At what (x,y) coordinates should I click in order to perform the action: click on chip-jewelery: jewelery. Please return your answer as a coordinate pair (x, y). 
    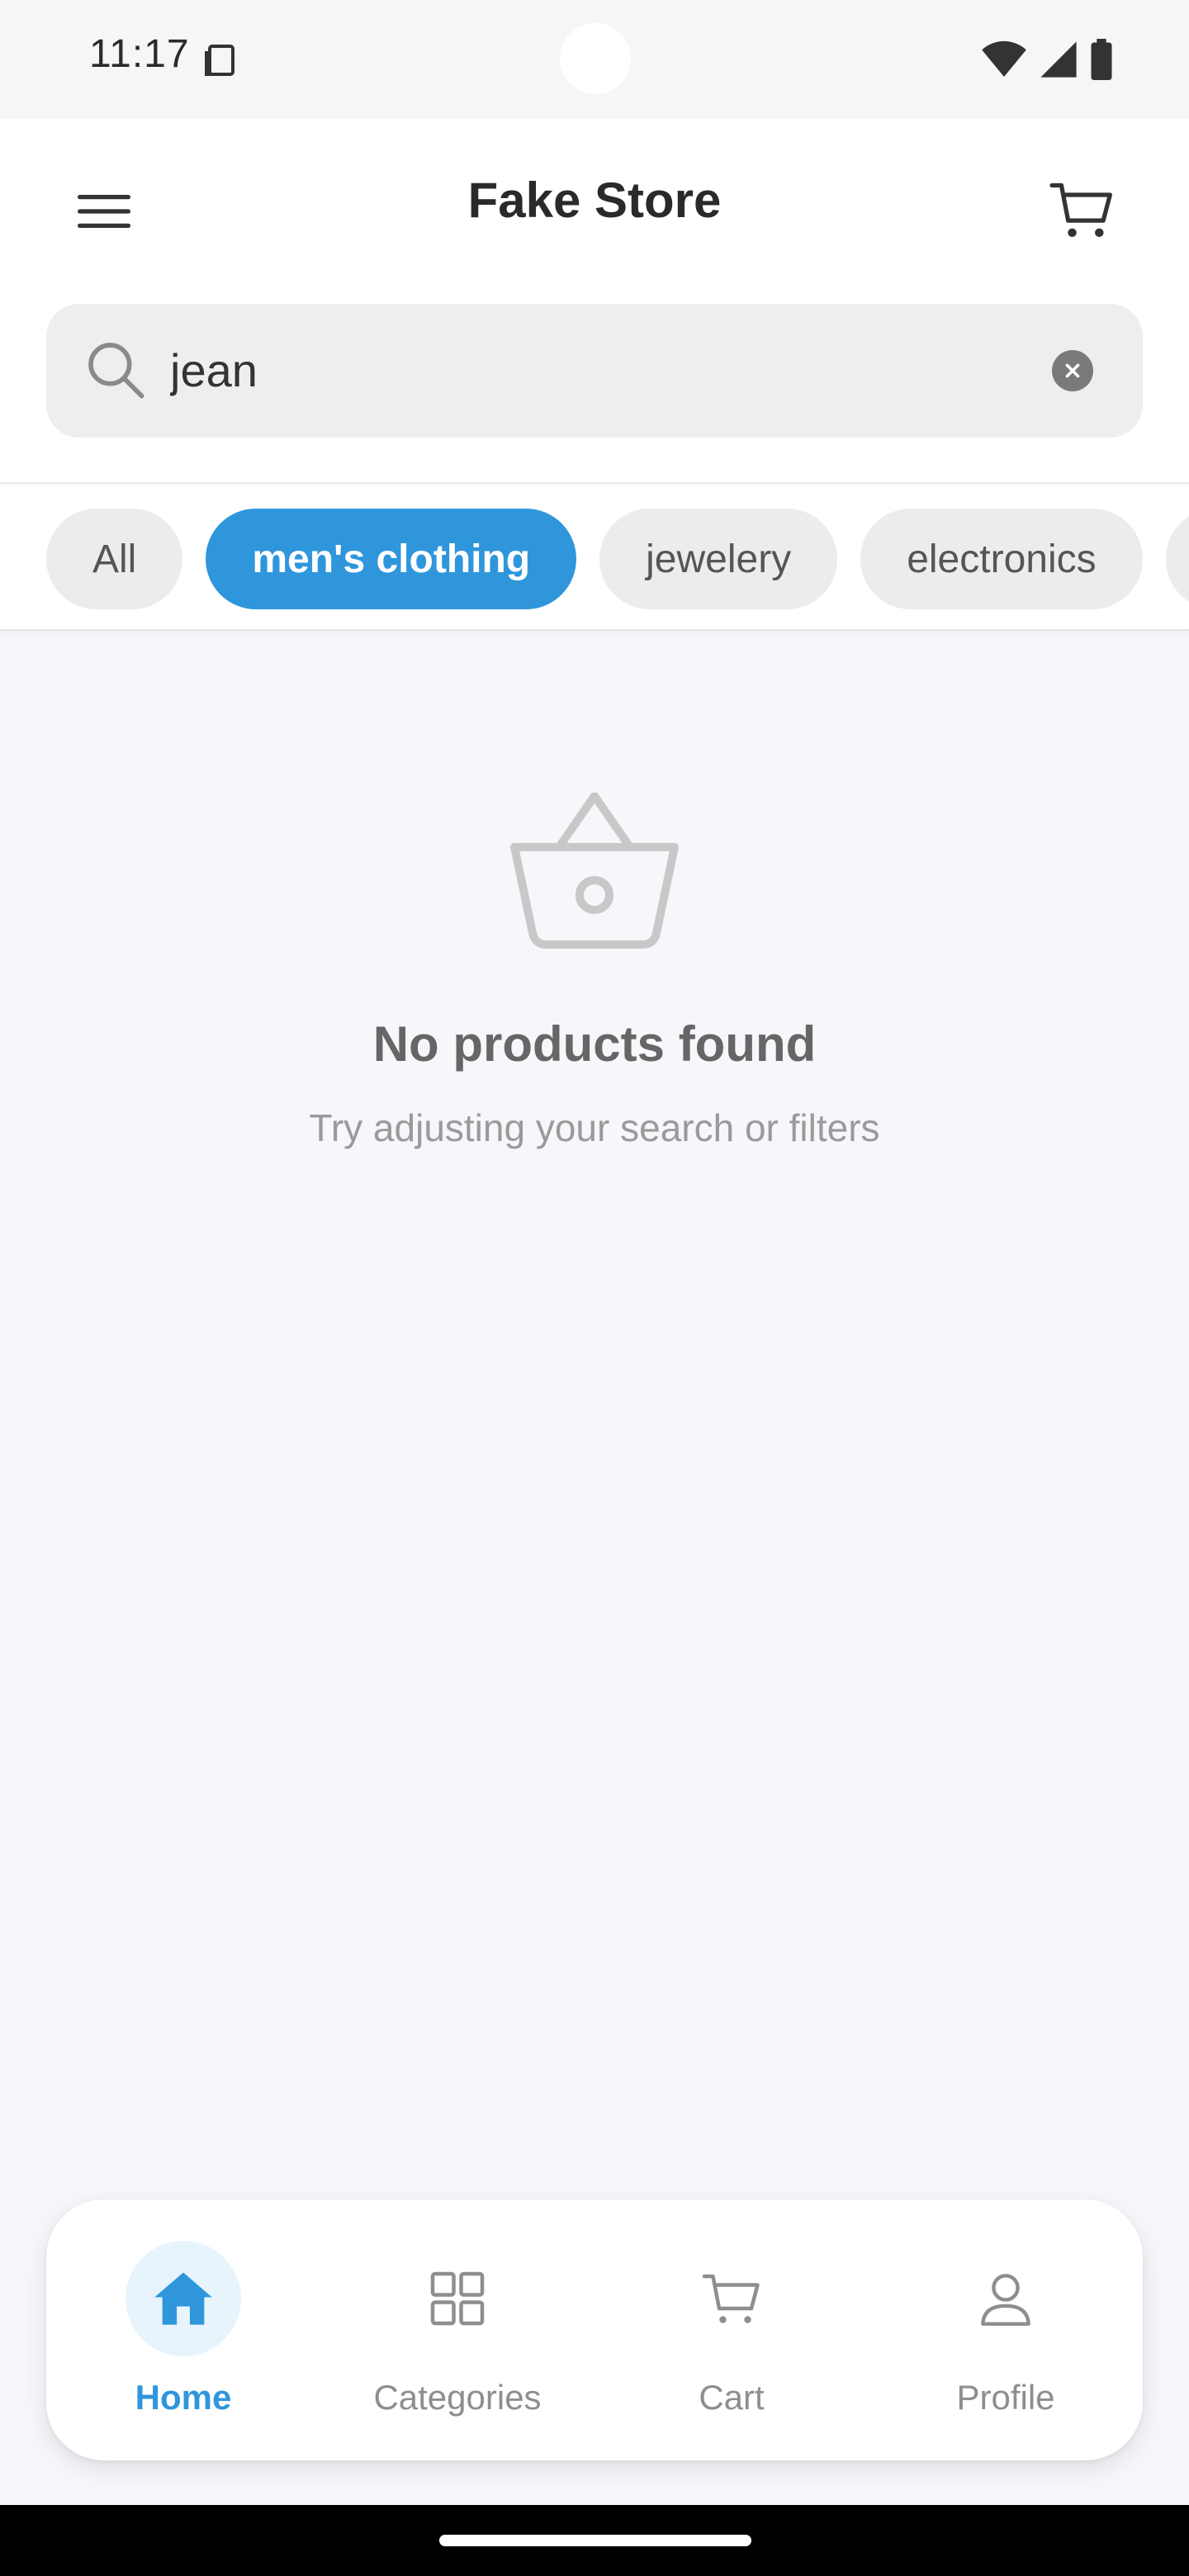
    Looking at the image, I should click on (718, 559).